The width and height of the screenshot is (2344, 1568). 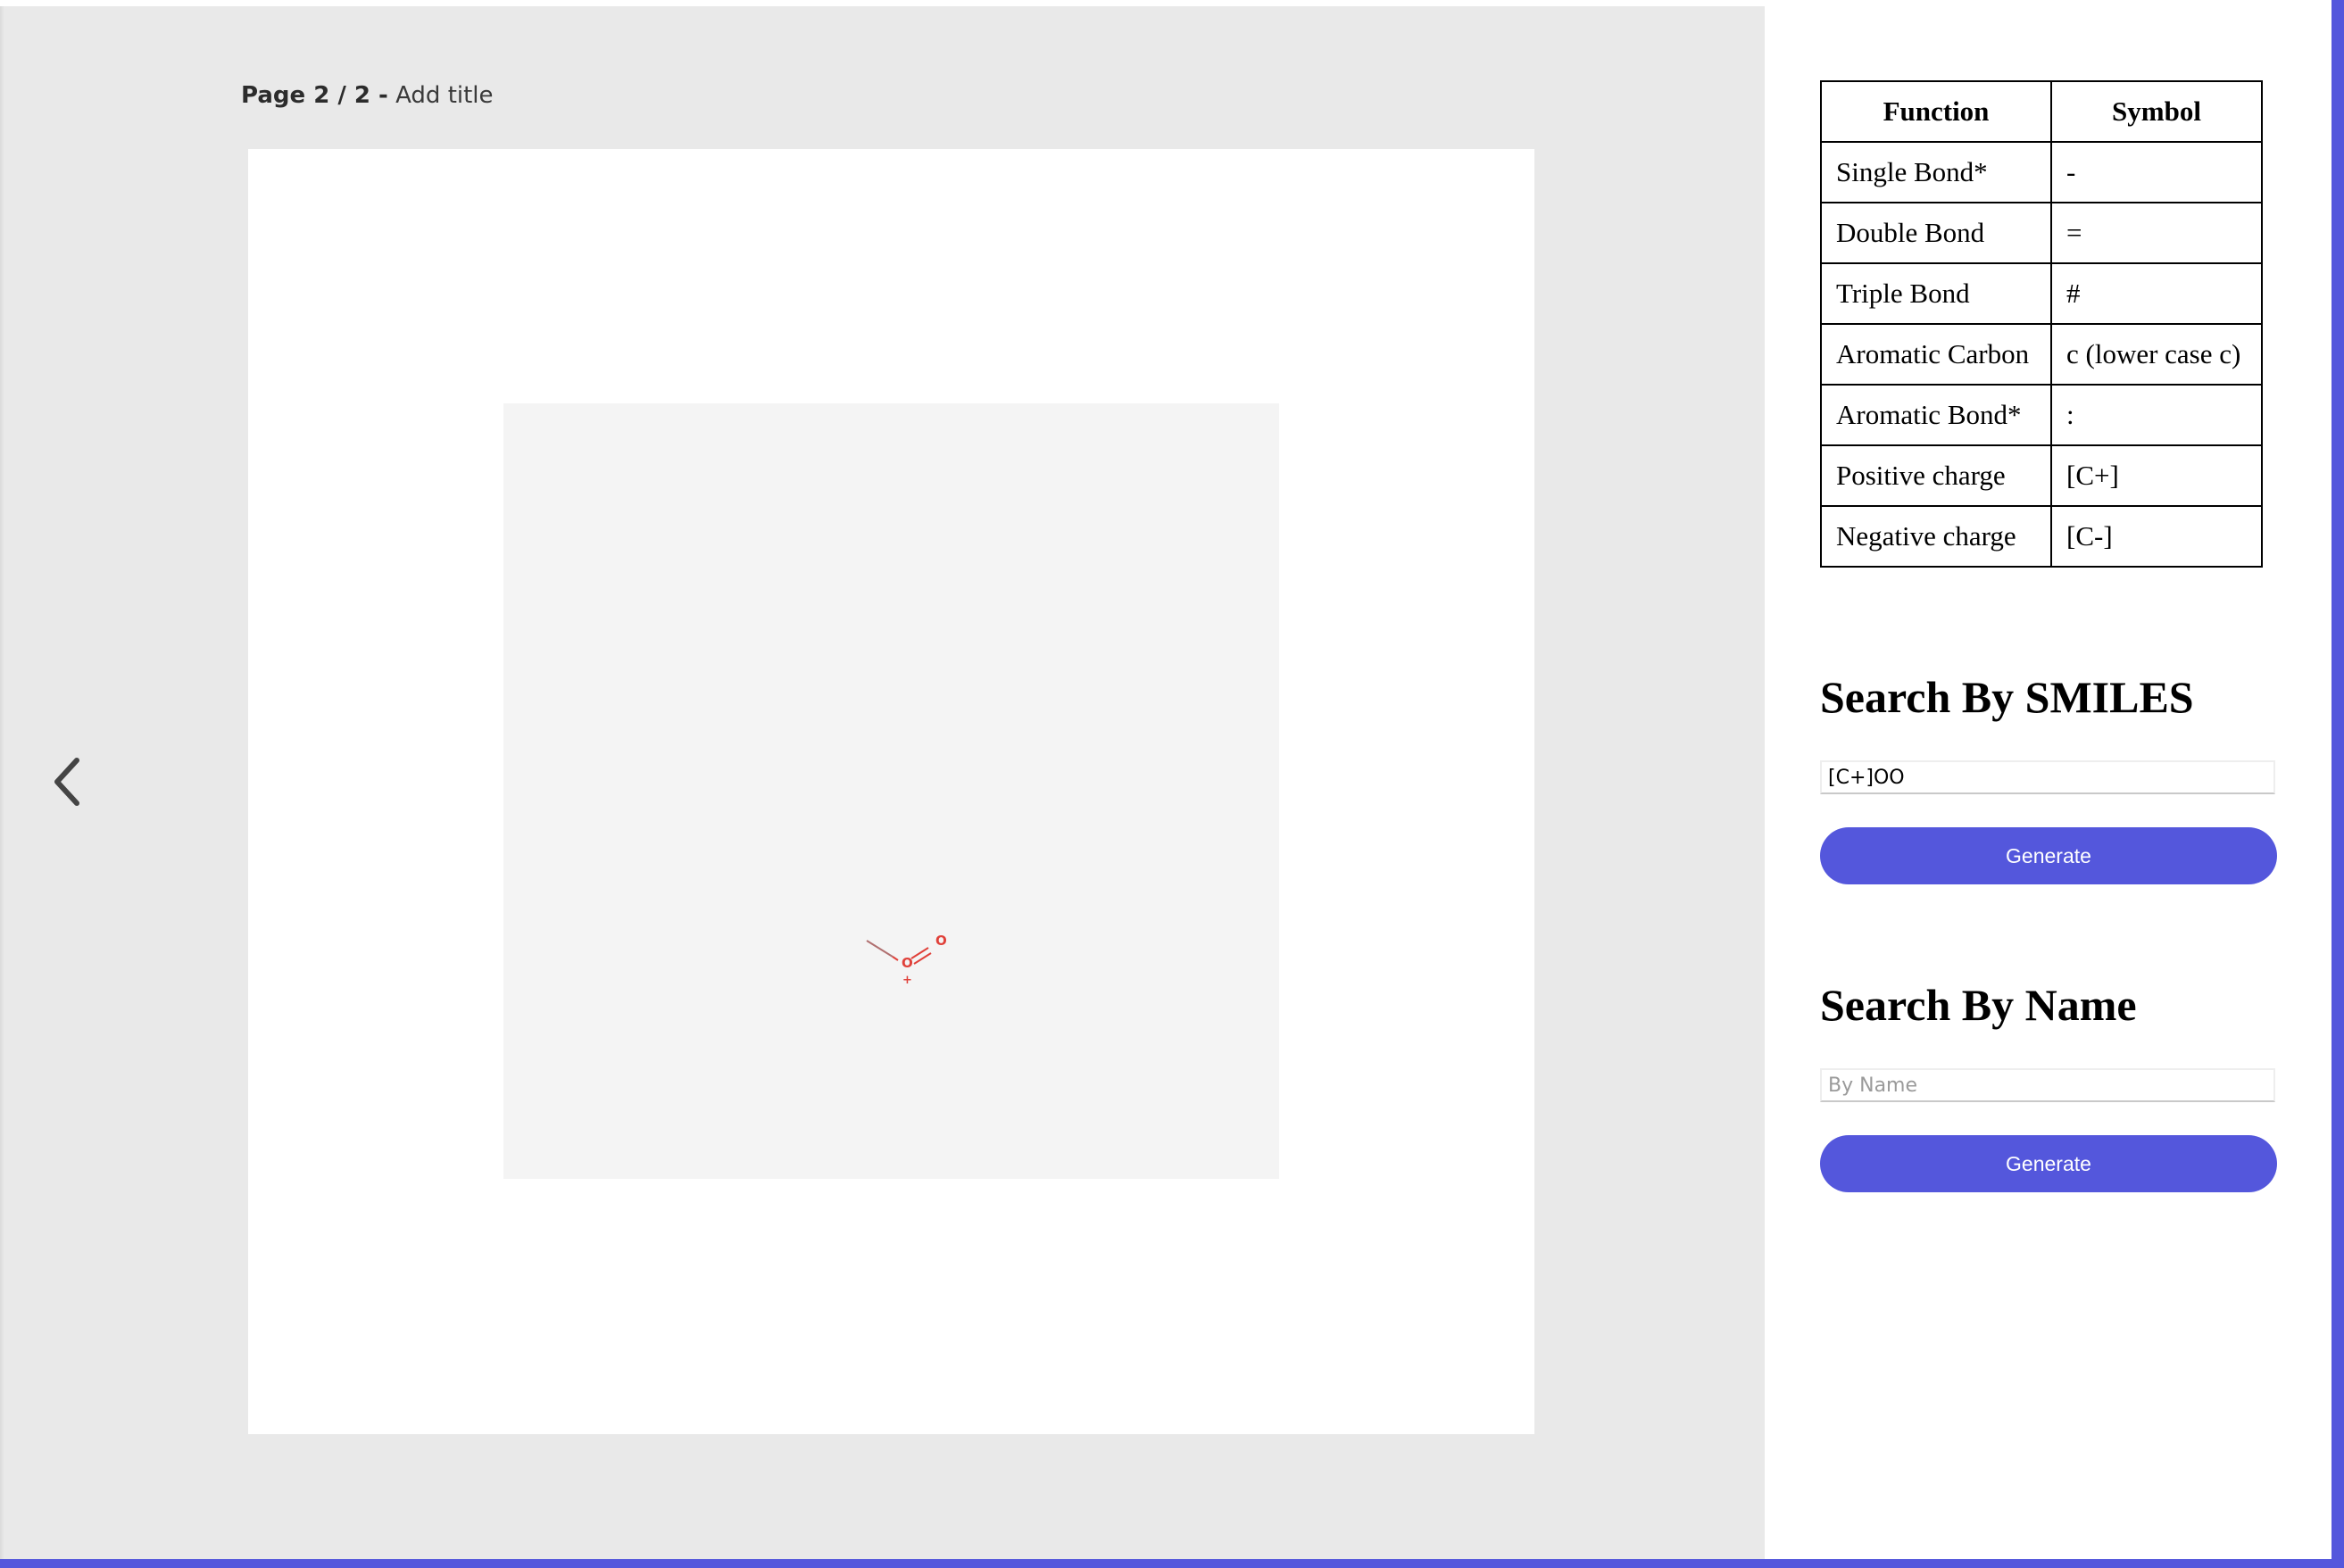 What do you see at coordinates (1936, 233) in the screenshot?
I see `function-cell: Double Bond` at bounding box center [1936, 233].